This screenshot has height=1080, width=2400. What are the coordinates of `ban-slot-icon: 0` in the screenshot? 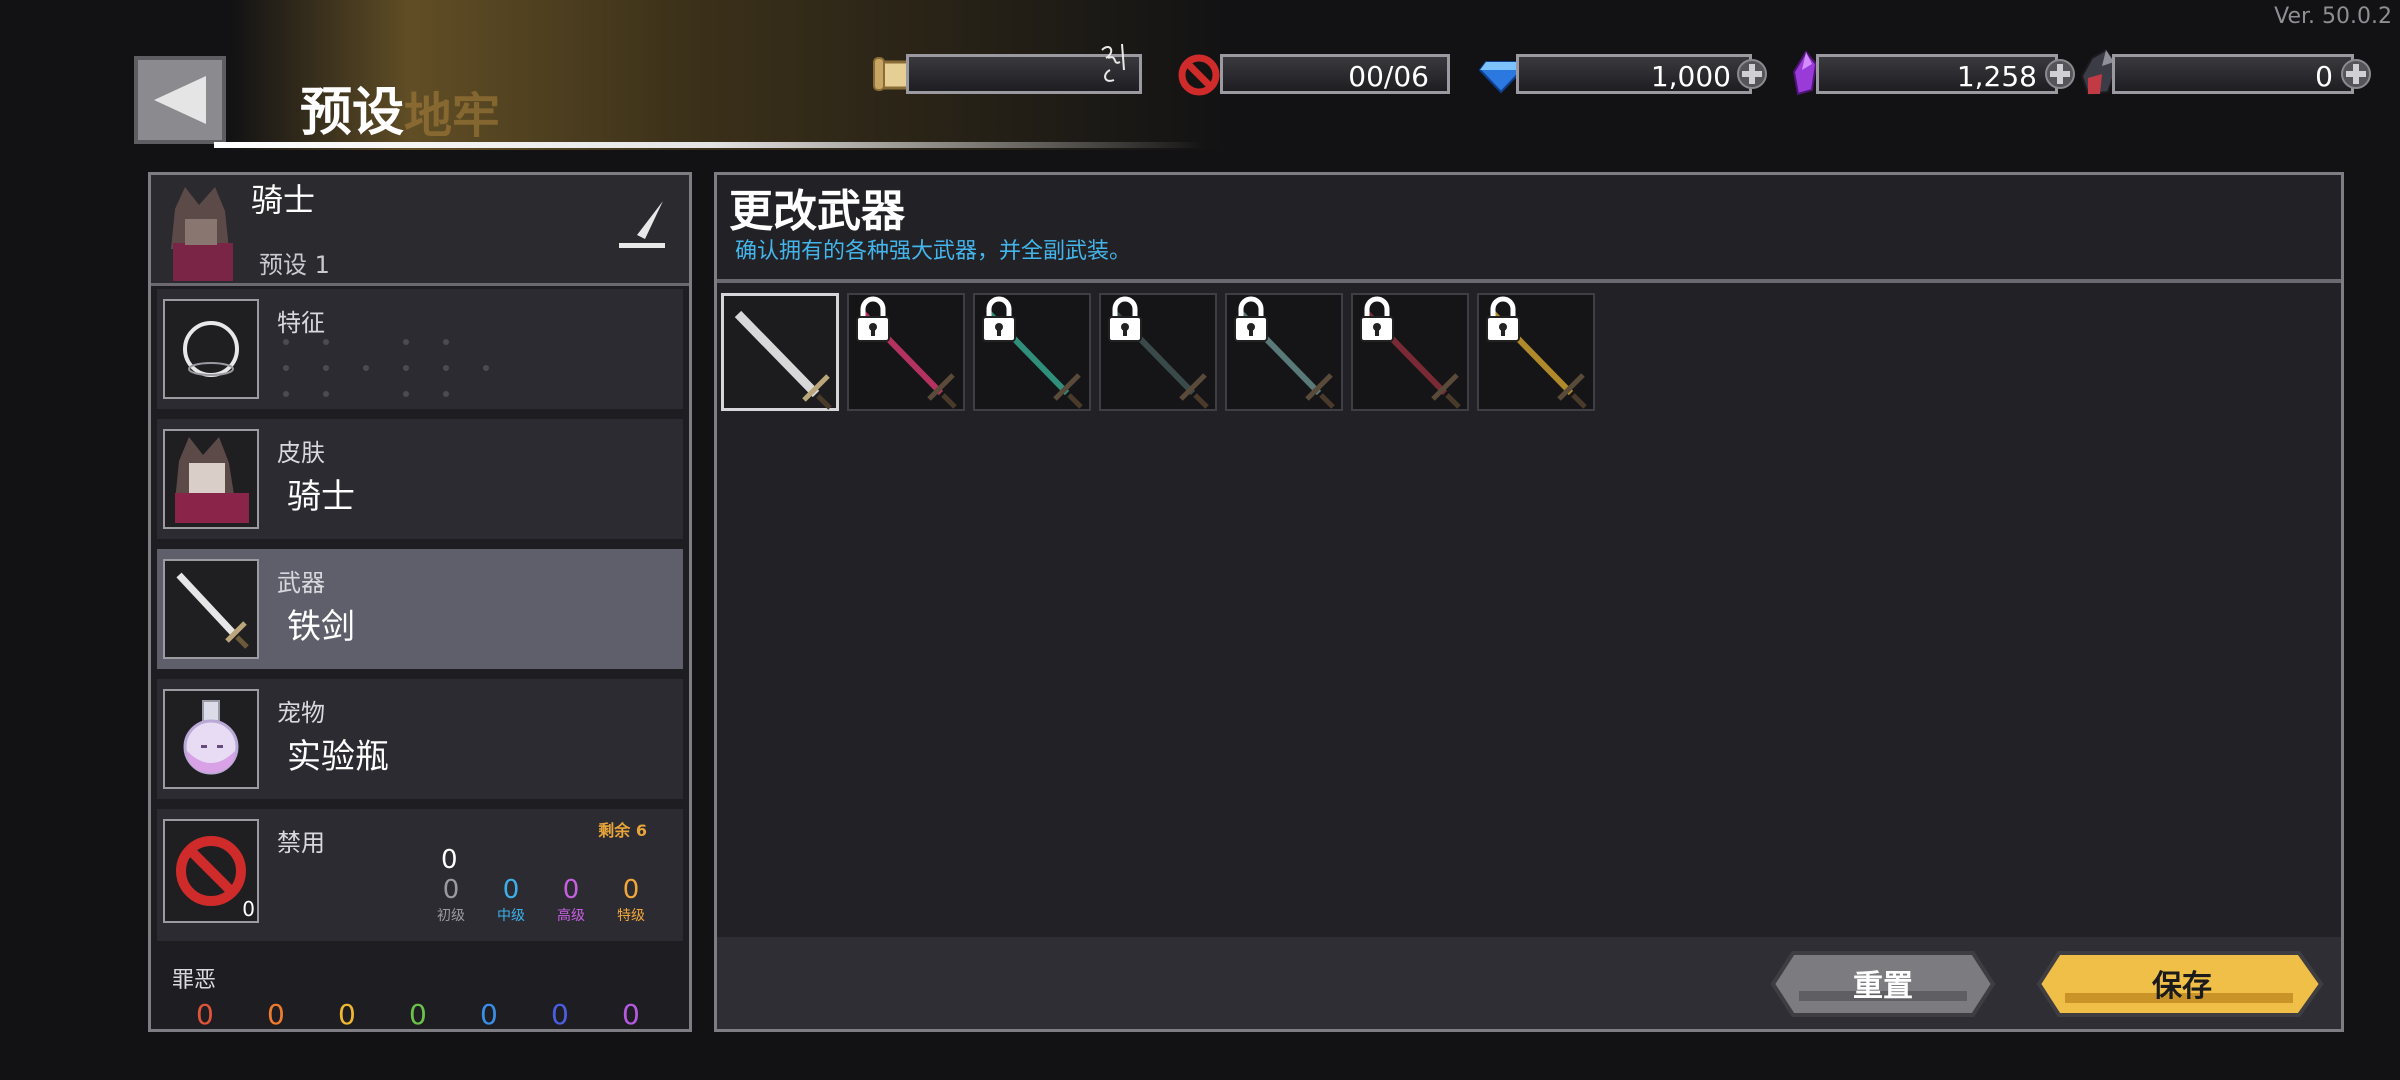 It's located at (211, 871).